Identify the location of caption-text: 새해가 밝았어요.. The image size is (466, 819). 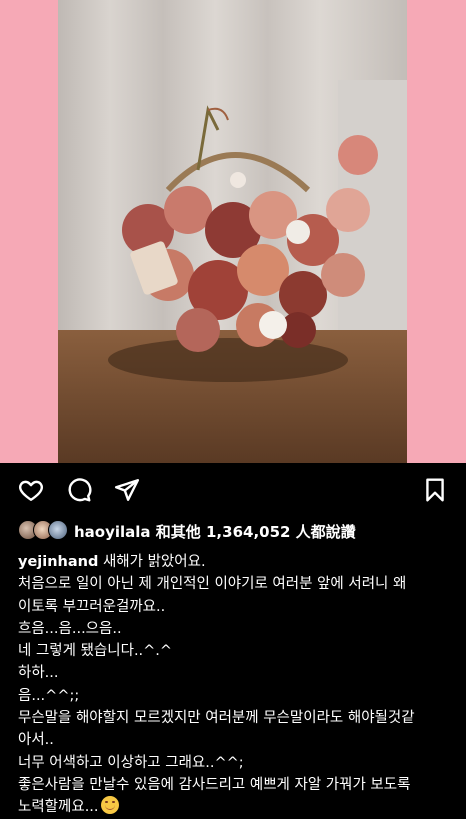
(152, 562).